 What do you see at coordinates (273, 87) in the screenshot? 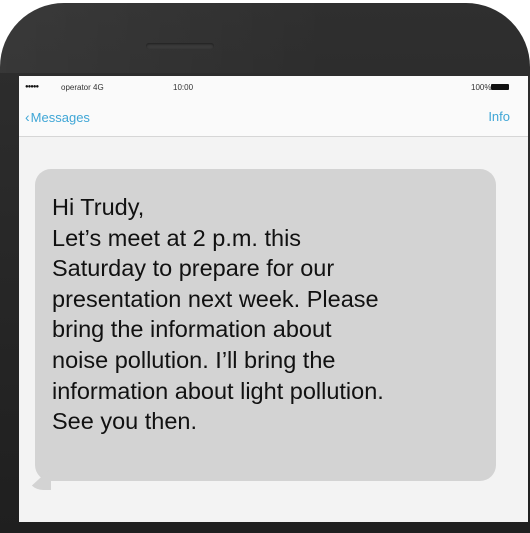
I see `status-bar: ●●●●● operator 4G 10:00 100%` at bounding box center [273, 87].